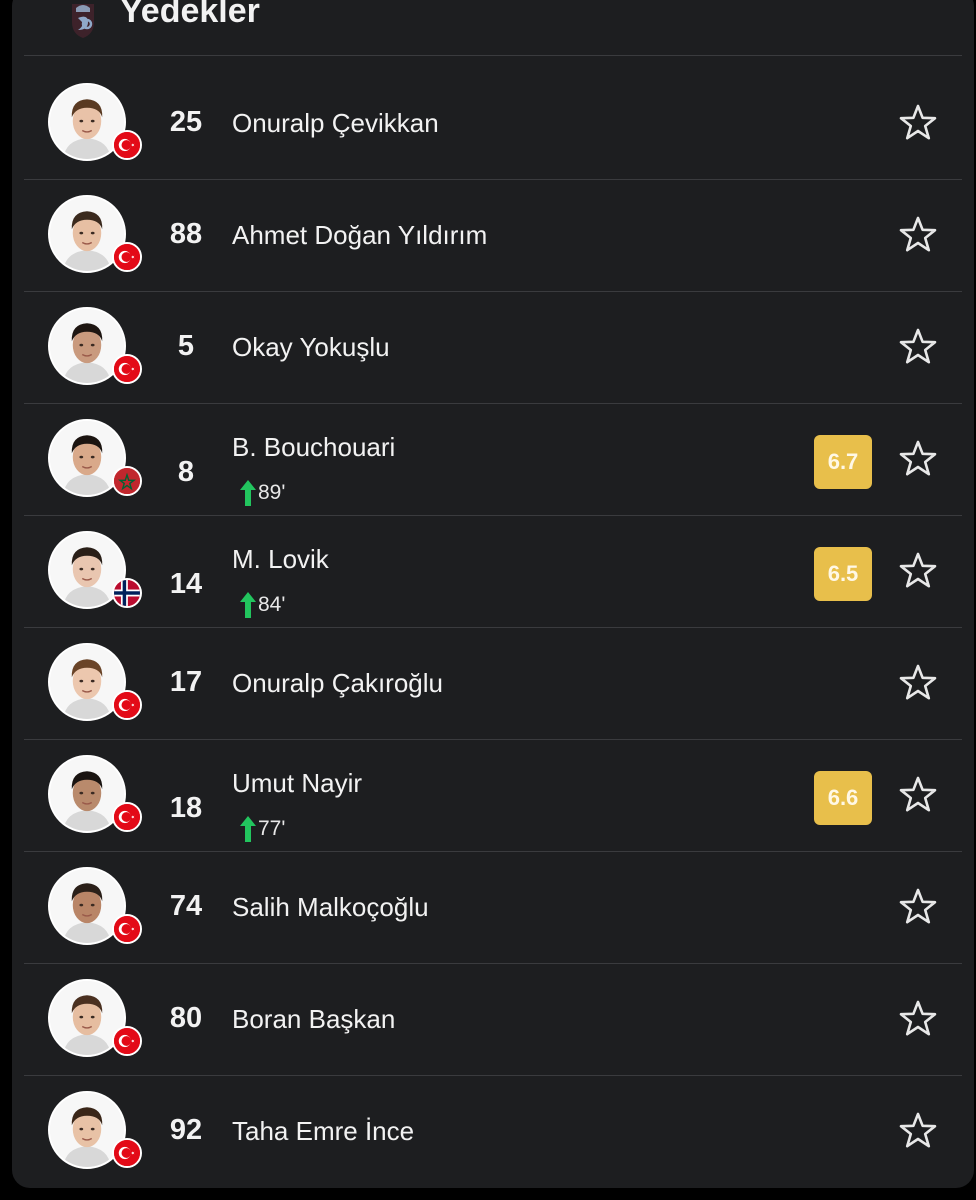 The width and height of the screenshot is (976, 1200). I want to click on player-row: 80 Boran Başkan, so click(493, 1020).